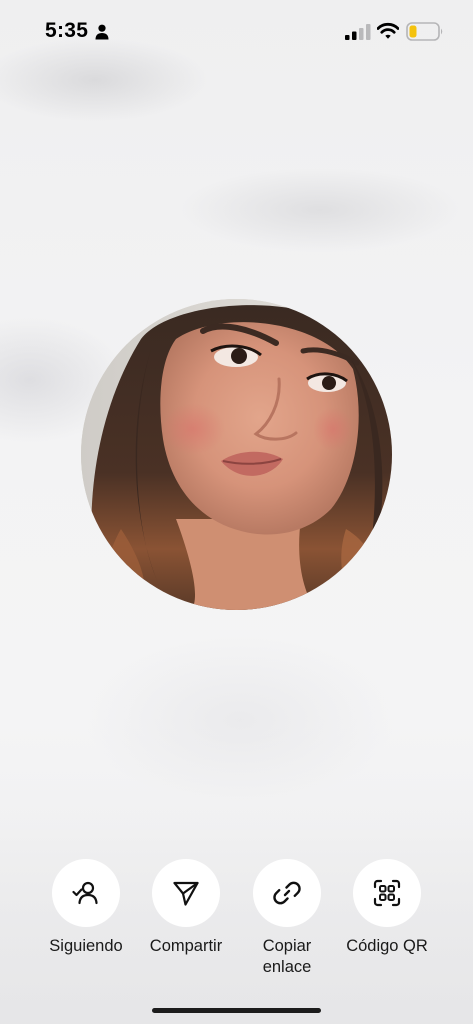 The width and height of the screenshot is (473, 1024). I want to click on following-button: Siguiendo, so click(86, 908).